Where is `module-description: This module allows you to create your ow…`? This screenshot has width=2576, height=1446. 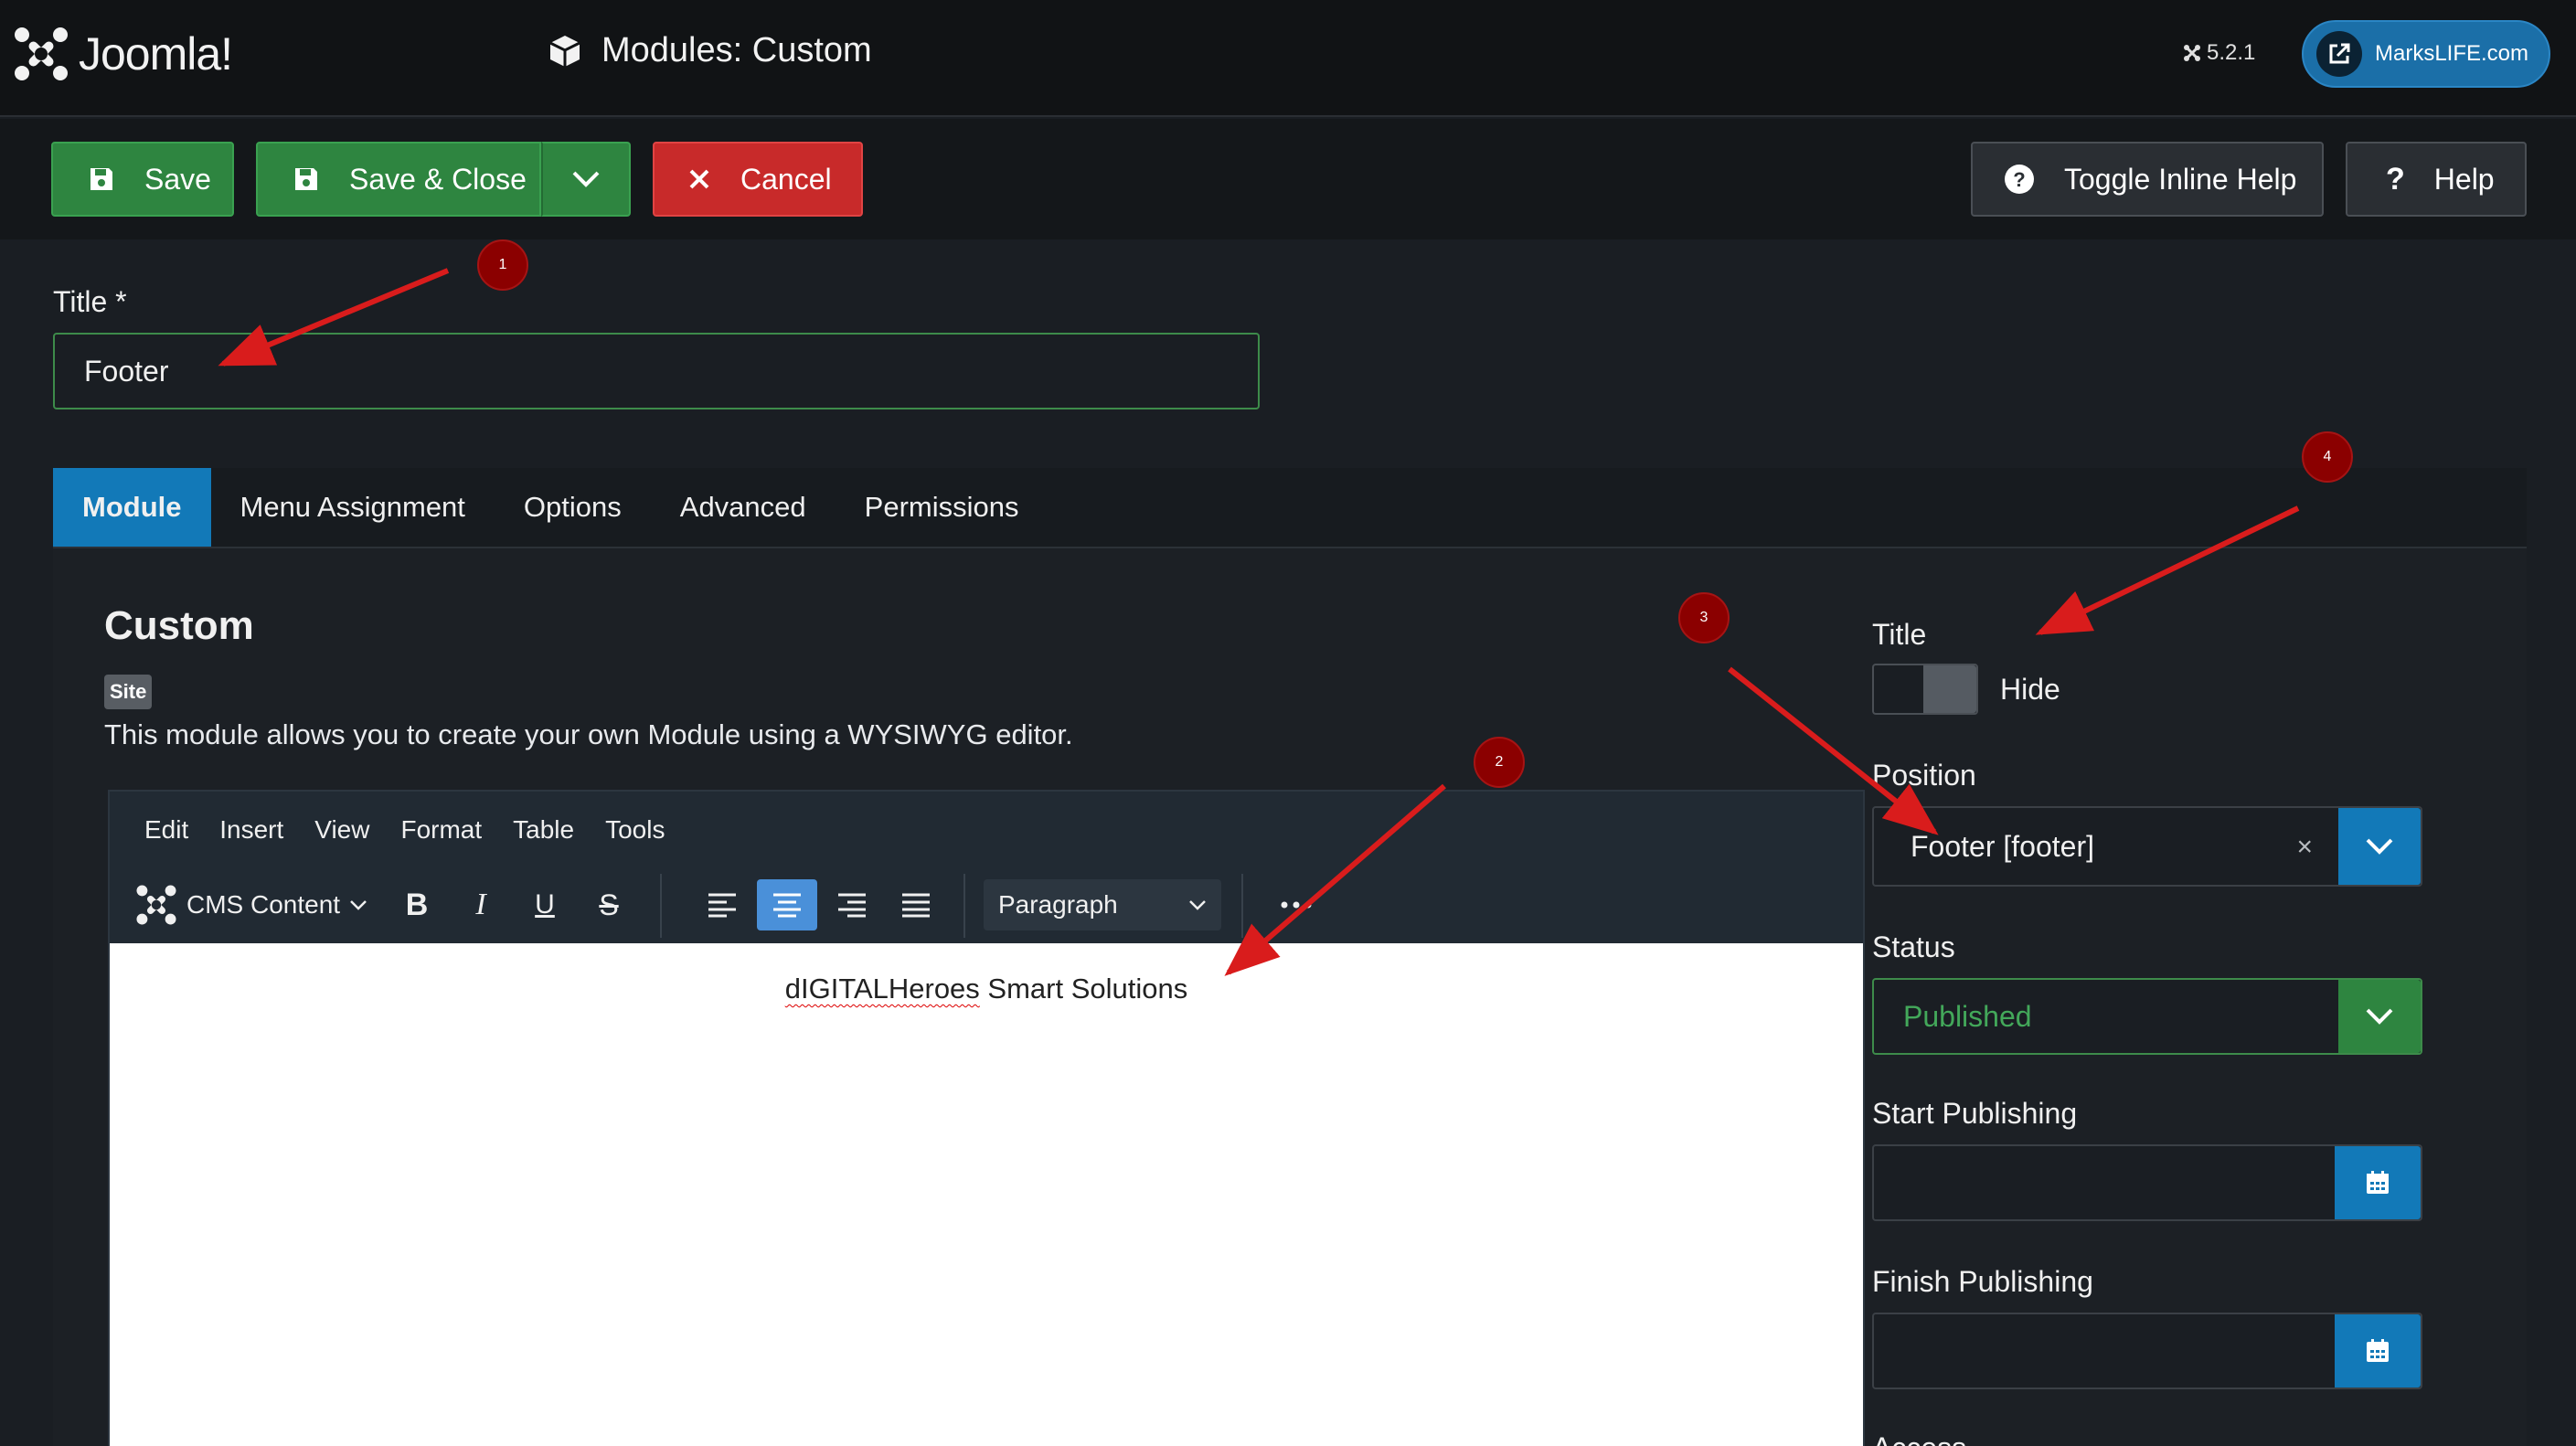
module-description: This module allows you to create your ow… is located at coordinates (588, 734).